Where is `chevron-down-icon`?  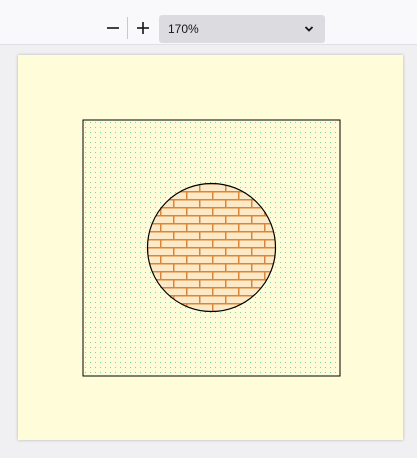
chevron-down-icon is located at coordinates (309, 29).